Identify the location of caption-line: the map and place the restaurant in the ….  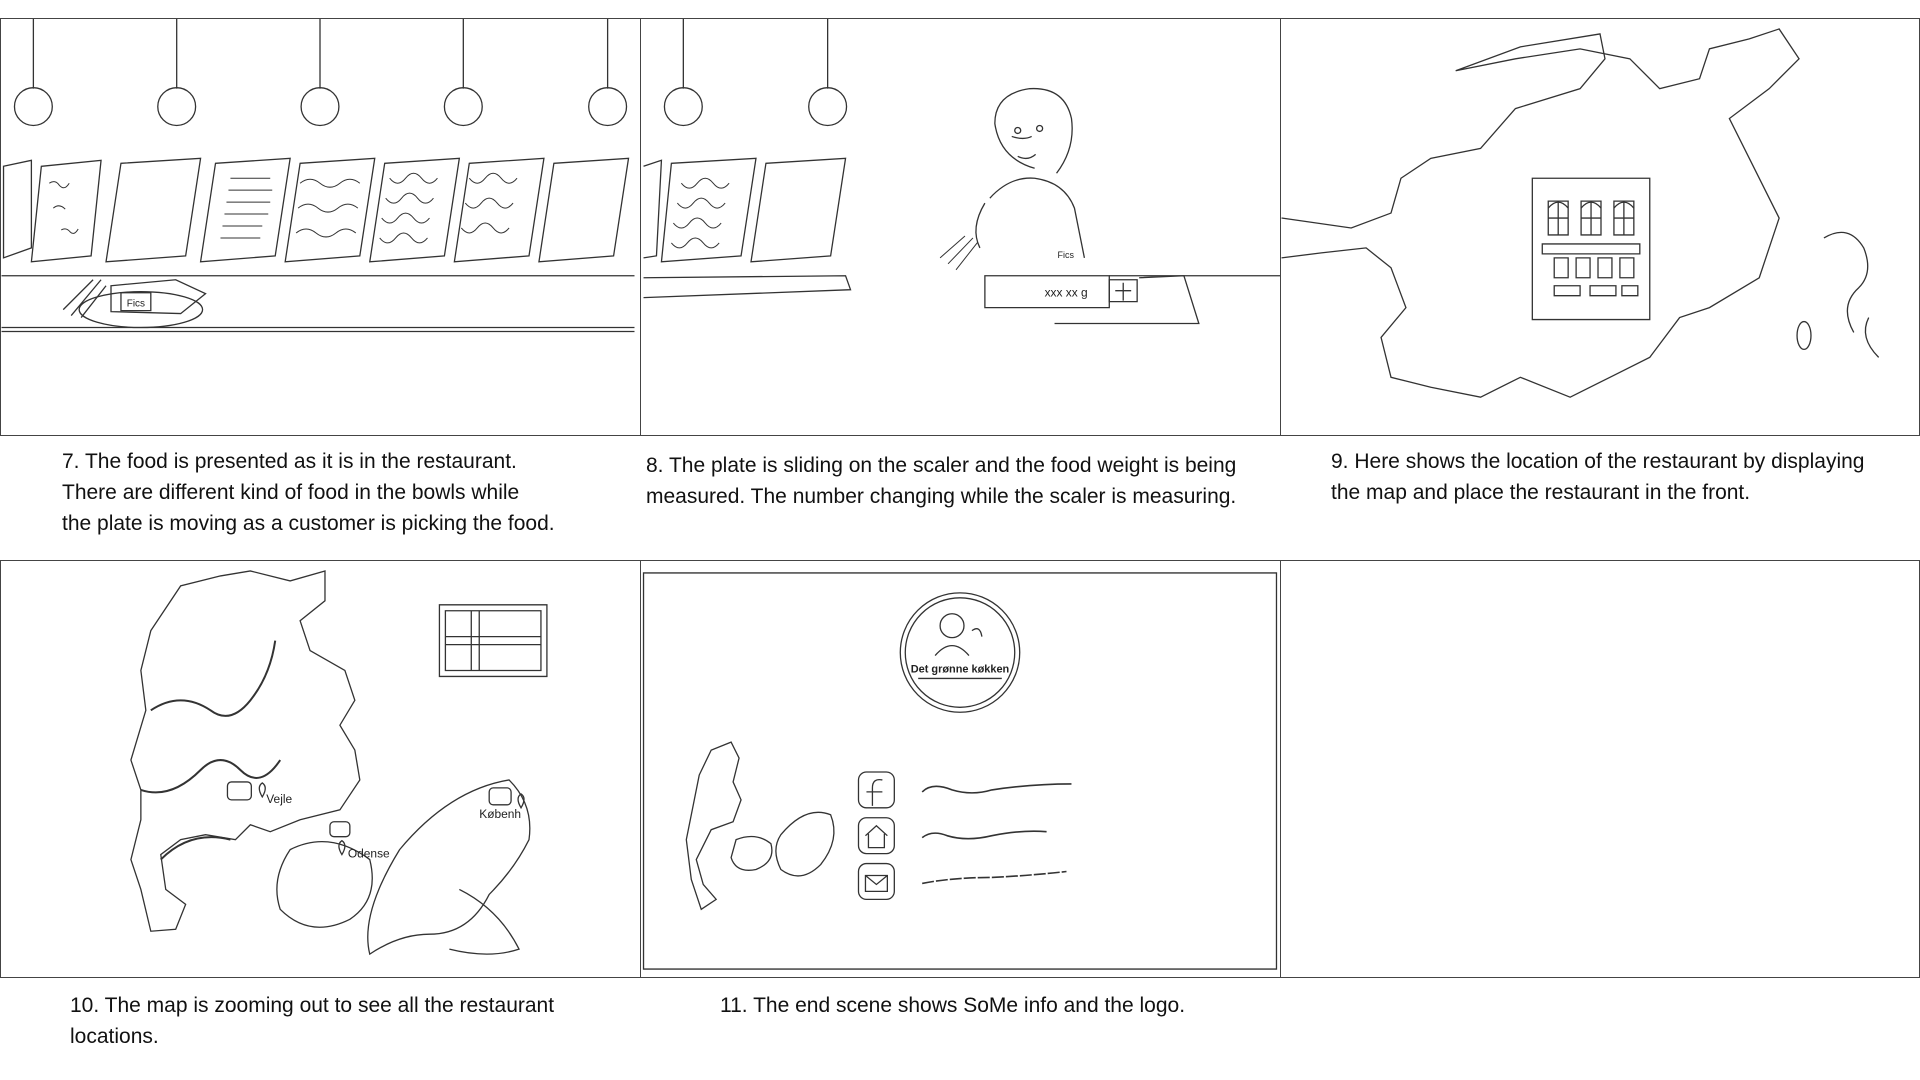
(1541, 492).